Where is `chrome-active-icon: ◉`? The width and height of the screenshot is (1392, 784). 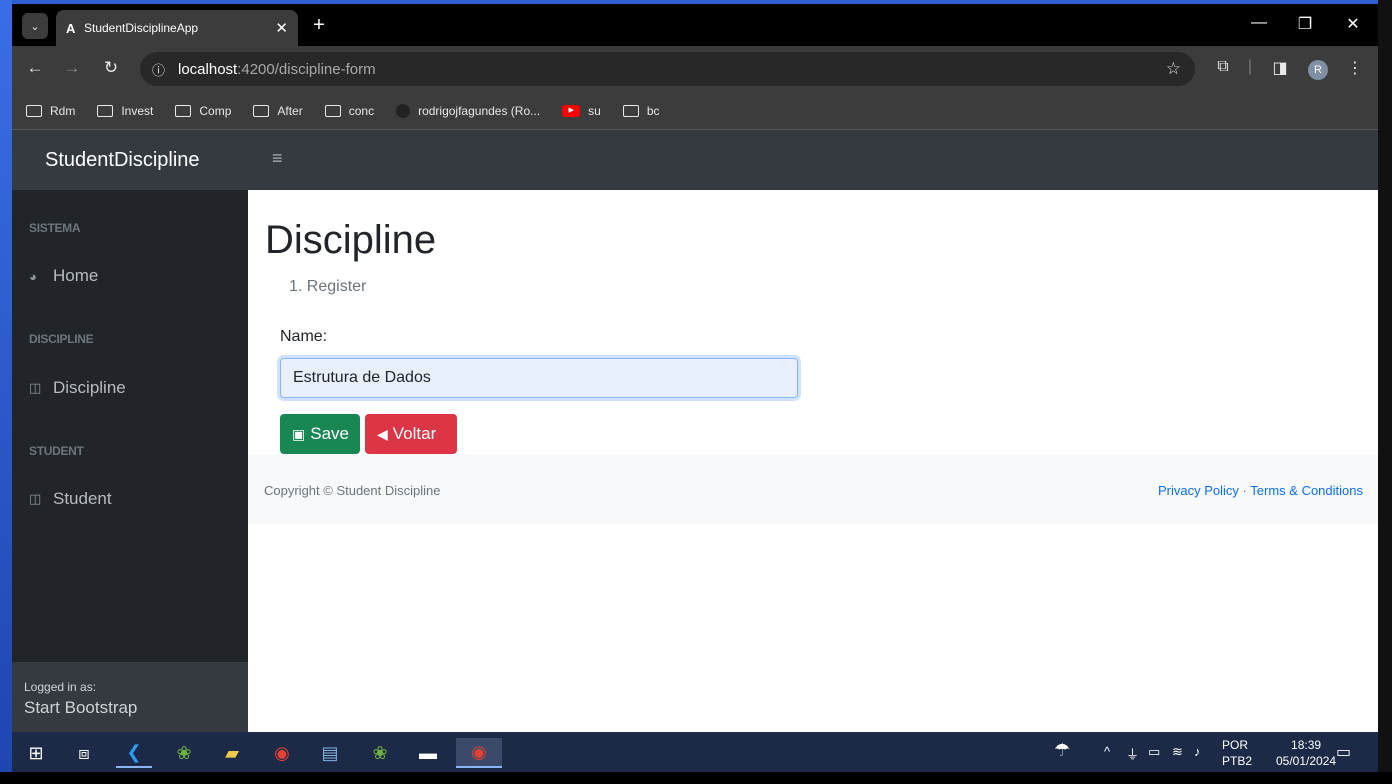
chrome-active-icon: ◉ is located at coordinates (479, 753).